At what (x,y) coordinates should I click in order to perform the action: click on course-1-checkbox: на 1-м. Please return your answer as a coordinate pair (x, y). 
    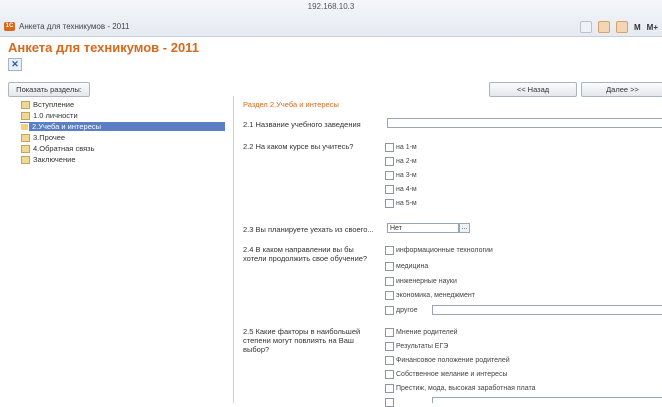
    Looking at the image, I should click on (401, 147).